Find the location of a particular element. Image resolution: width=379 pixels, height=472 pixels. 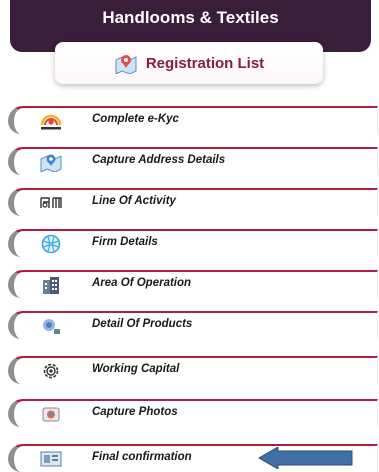

menu-item-area-of-operation: Area Of Operation is located at coordinates (193, 284).